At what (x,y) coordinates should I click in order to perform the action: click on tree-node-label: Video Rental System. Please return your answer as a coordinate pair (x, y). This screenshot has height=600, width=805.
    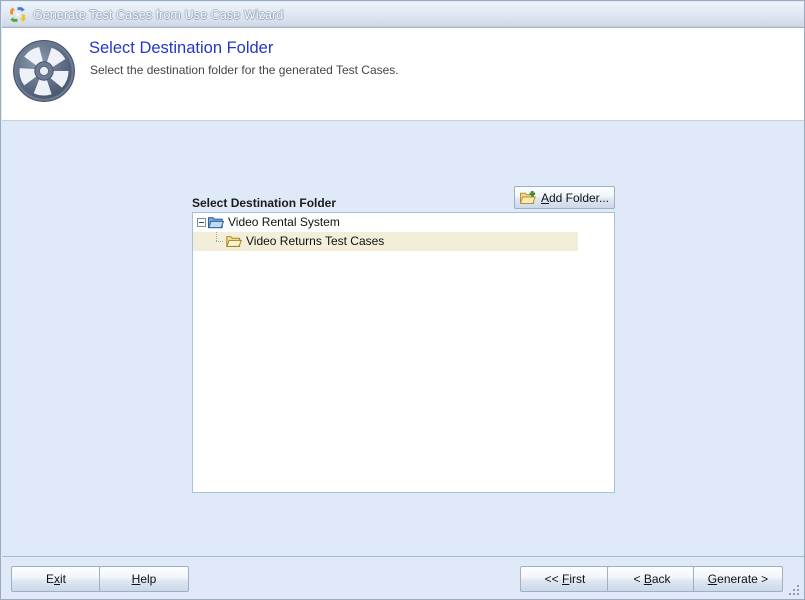
    Looking at the image, I should click on (284, 222).